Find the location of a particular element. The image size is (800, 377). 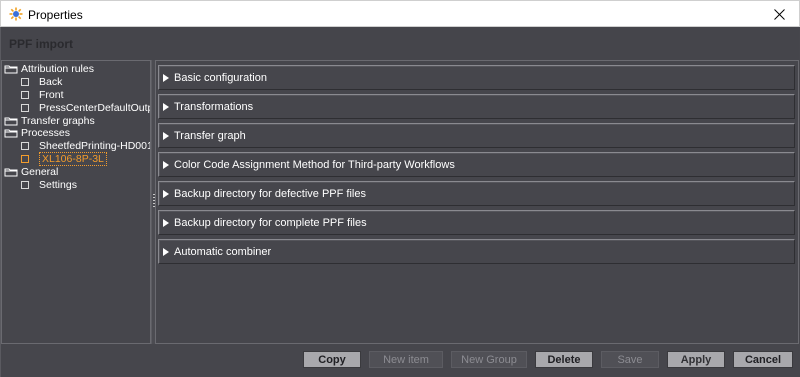

section-label: Basic configuration is located at coordinates (220, 77).